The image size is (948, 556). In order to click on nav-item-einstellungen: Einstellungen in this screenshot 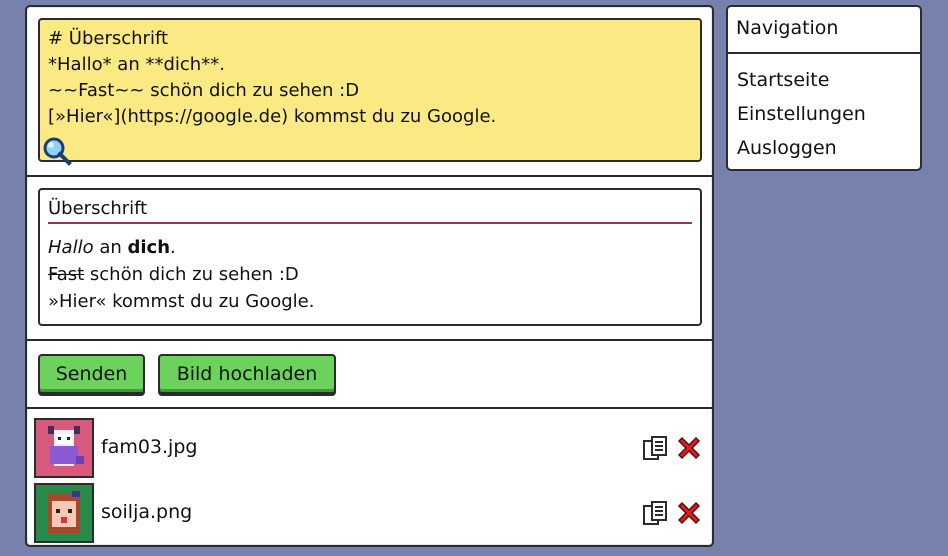, I will do `click(824, 114)`.